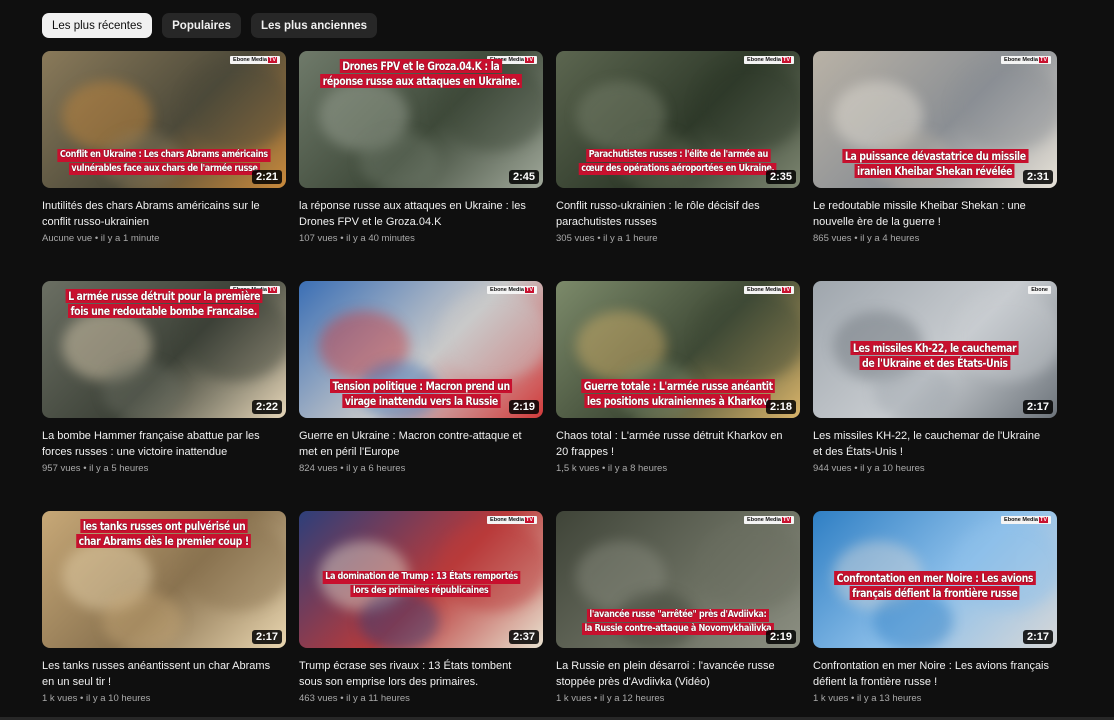  What do you see at coordinates (637, 468) in the screenshot?
I see `upload-age: il y a 8 heures` at bounding box center [637, 468].